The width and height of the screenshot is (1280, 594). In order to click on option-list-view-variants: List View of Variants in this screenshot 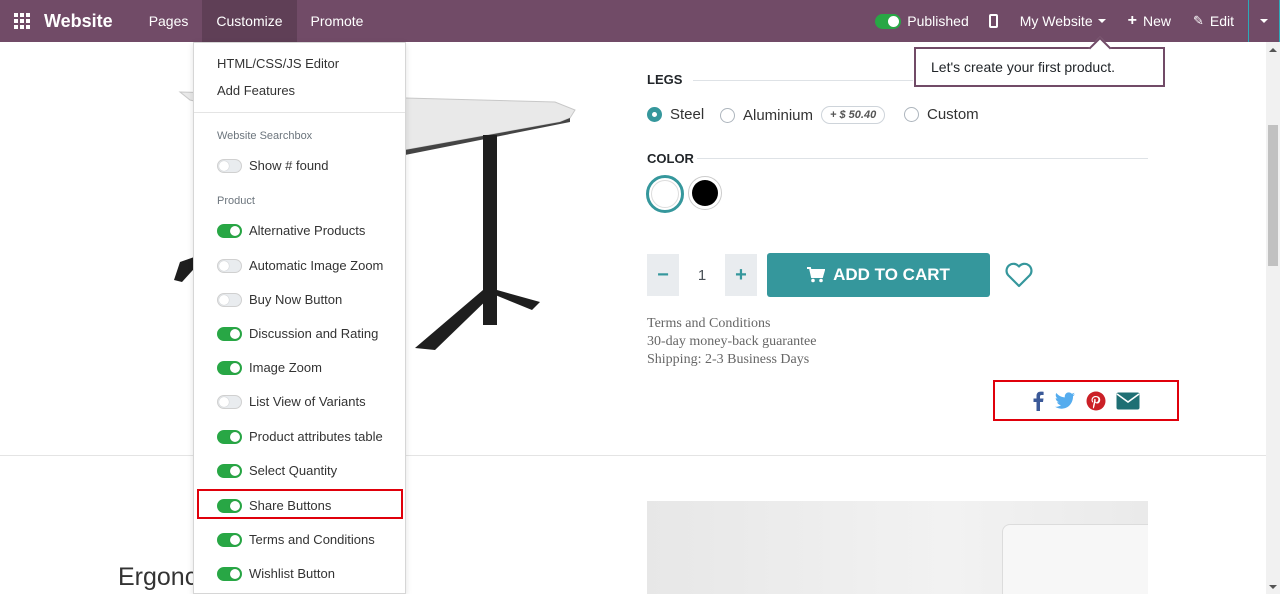, I will do `click(291, 401)`.